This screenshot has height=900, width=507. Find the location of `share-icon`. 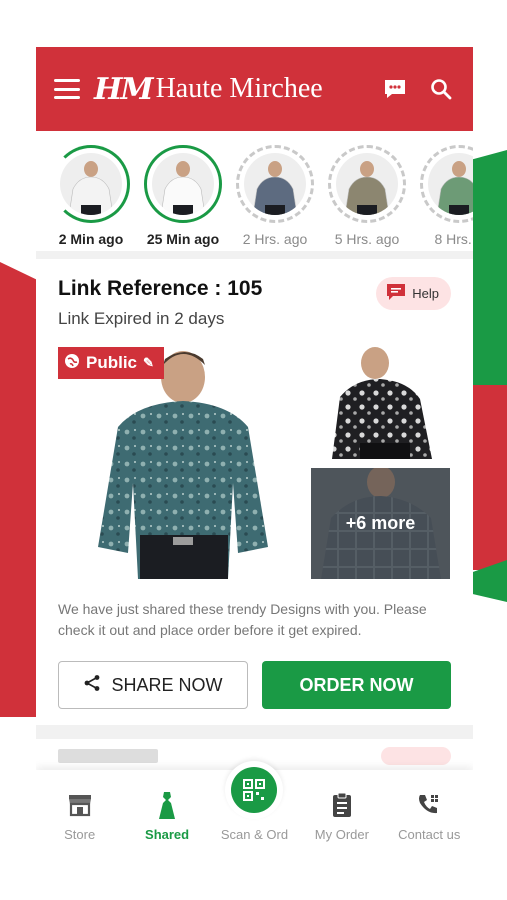

share-icon is located at coordinates (92, 685).